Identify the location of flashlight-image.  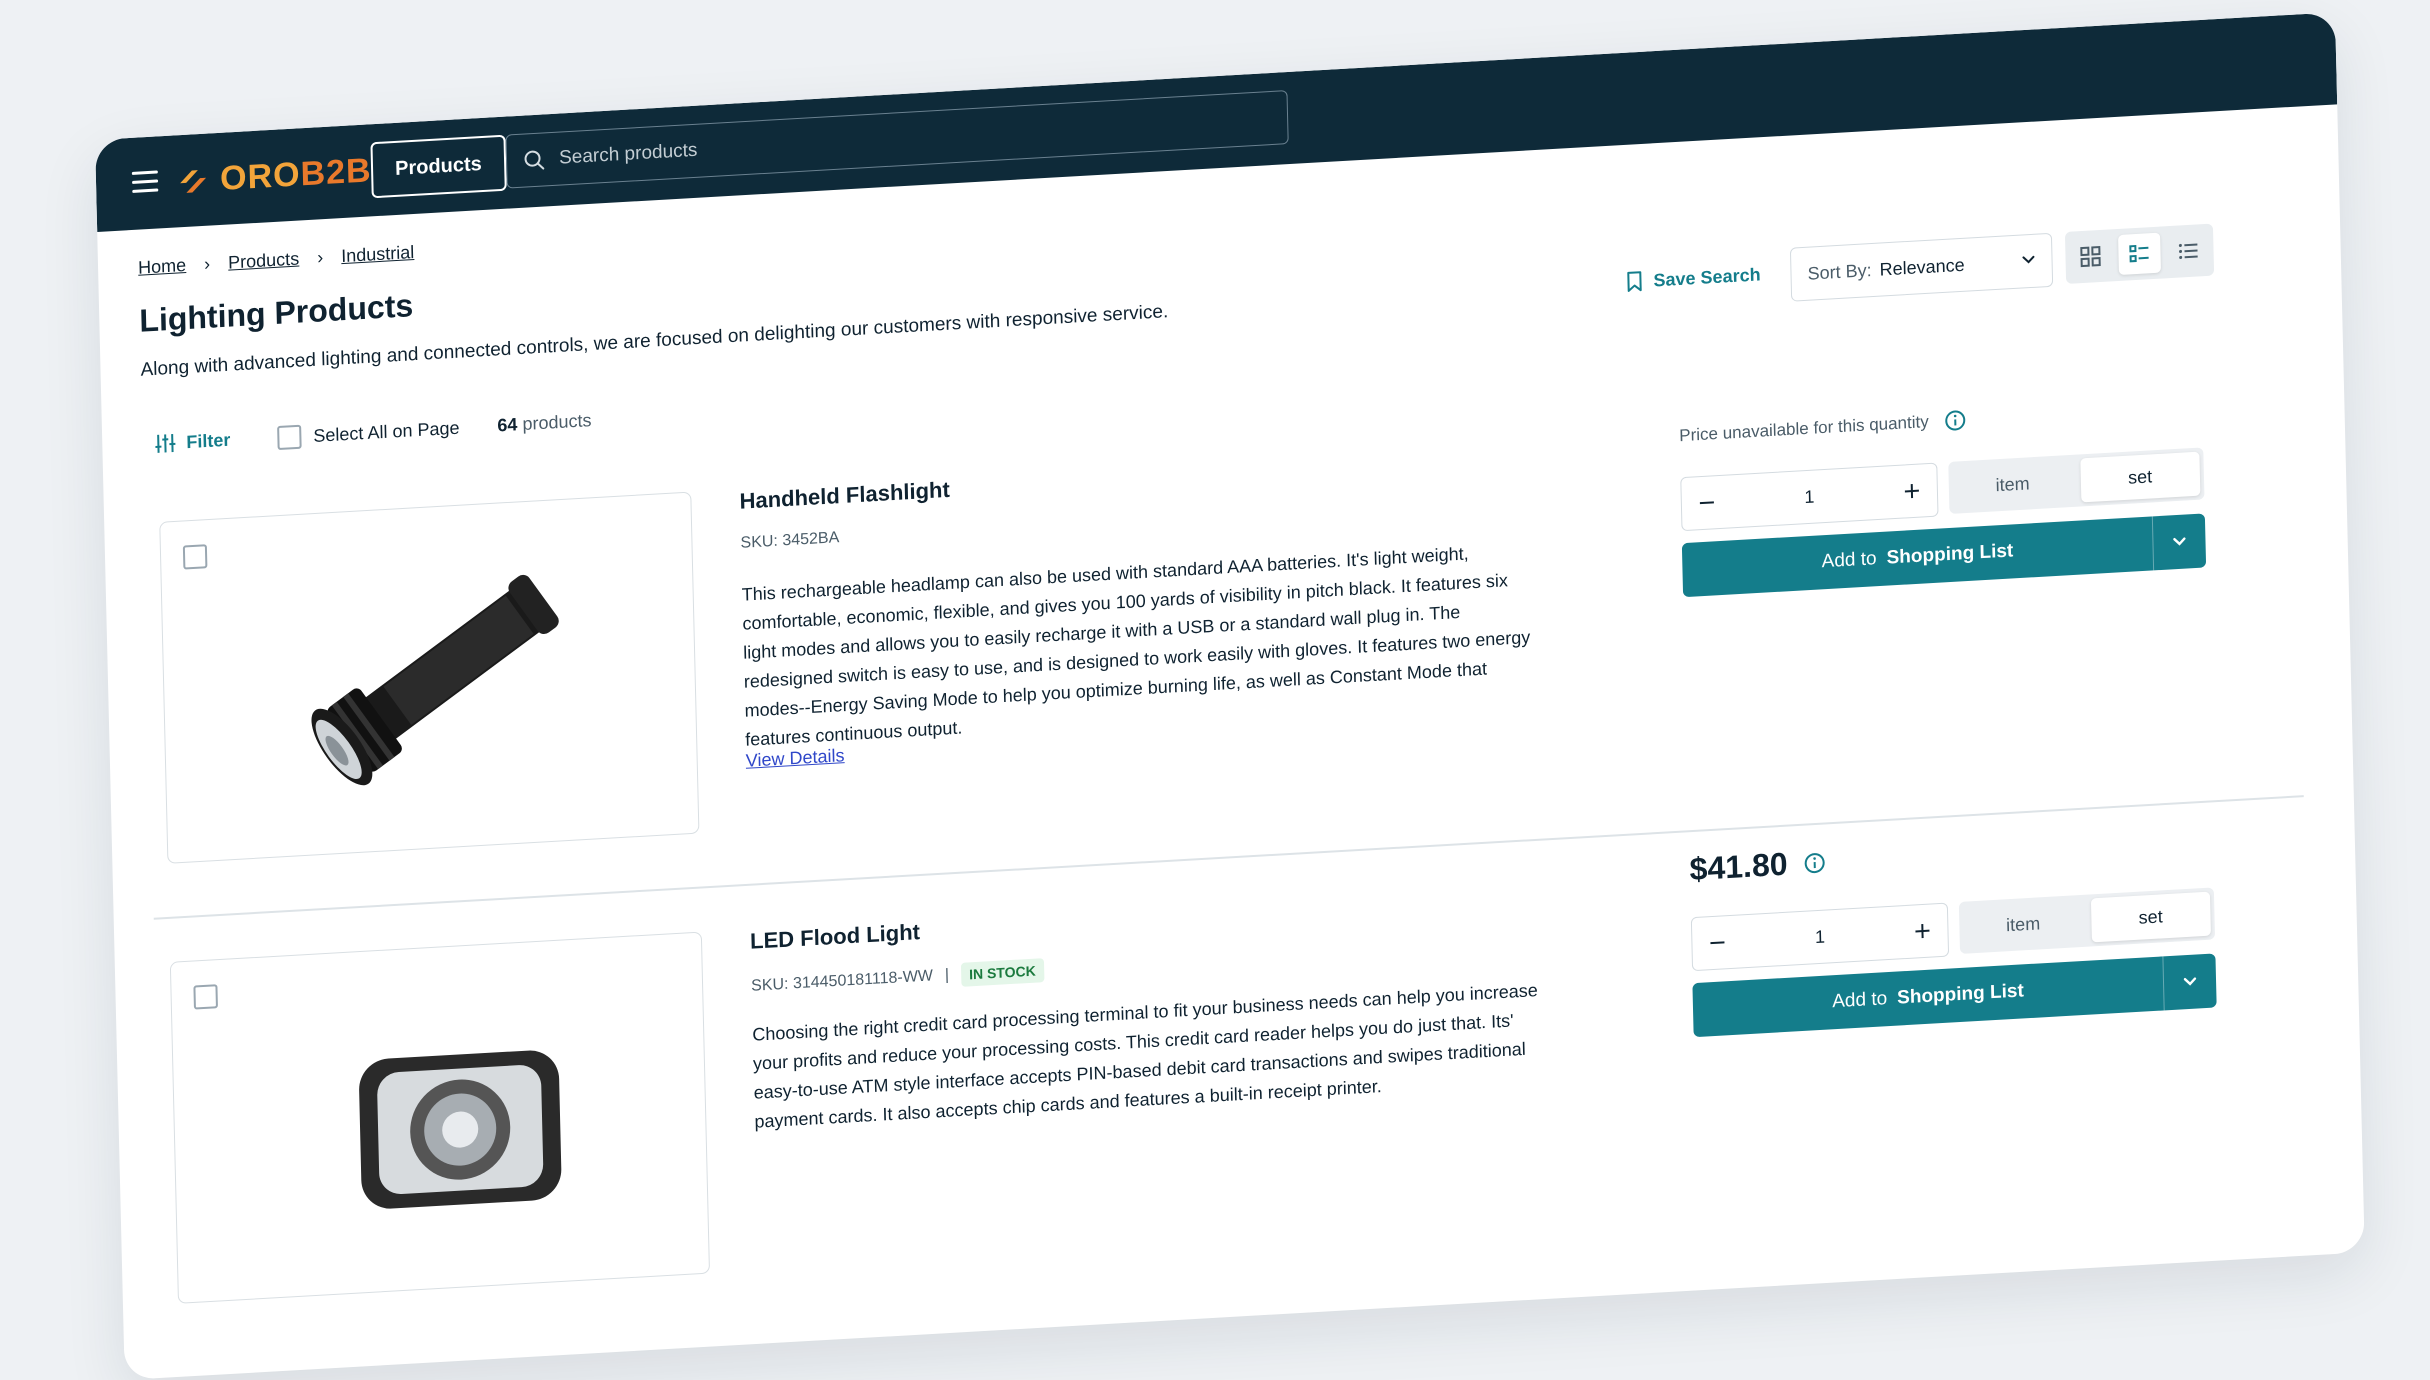
(429, 680).